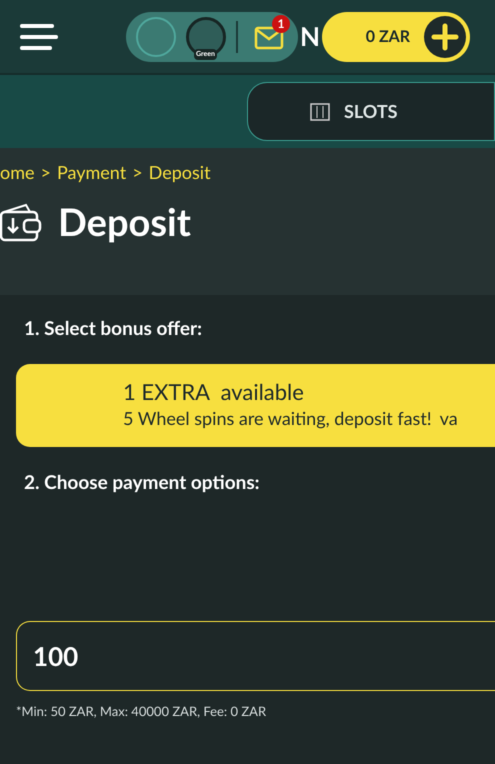  What do you see at coordinates (124, 222) in the screenshot?
I see `page-title: Deposit` at bounding box center [124, 222].